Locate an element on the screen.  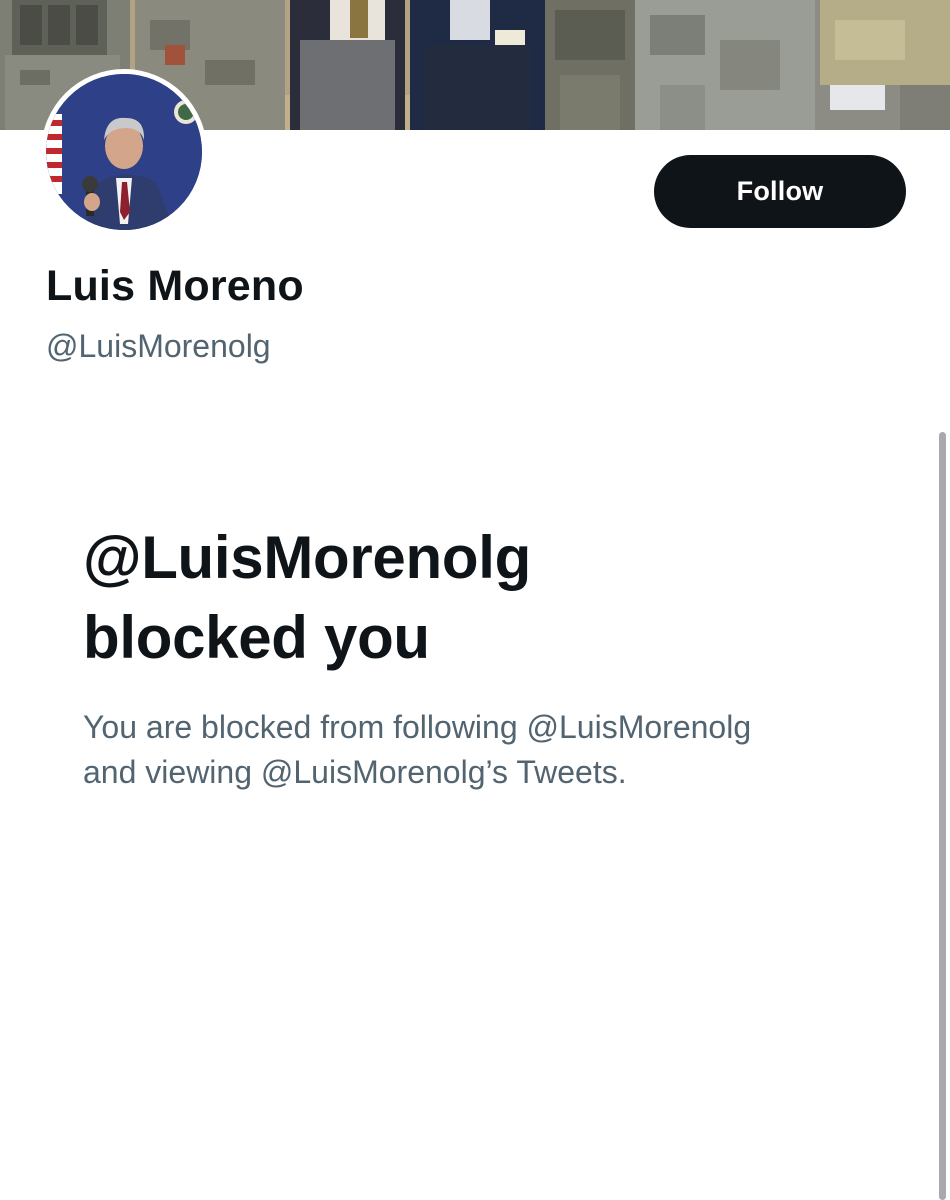
profile-avatar is located at coordinates (124, 152).